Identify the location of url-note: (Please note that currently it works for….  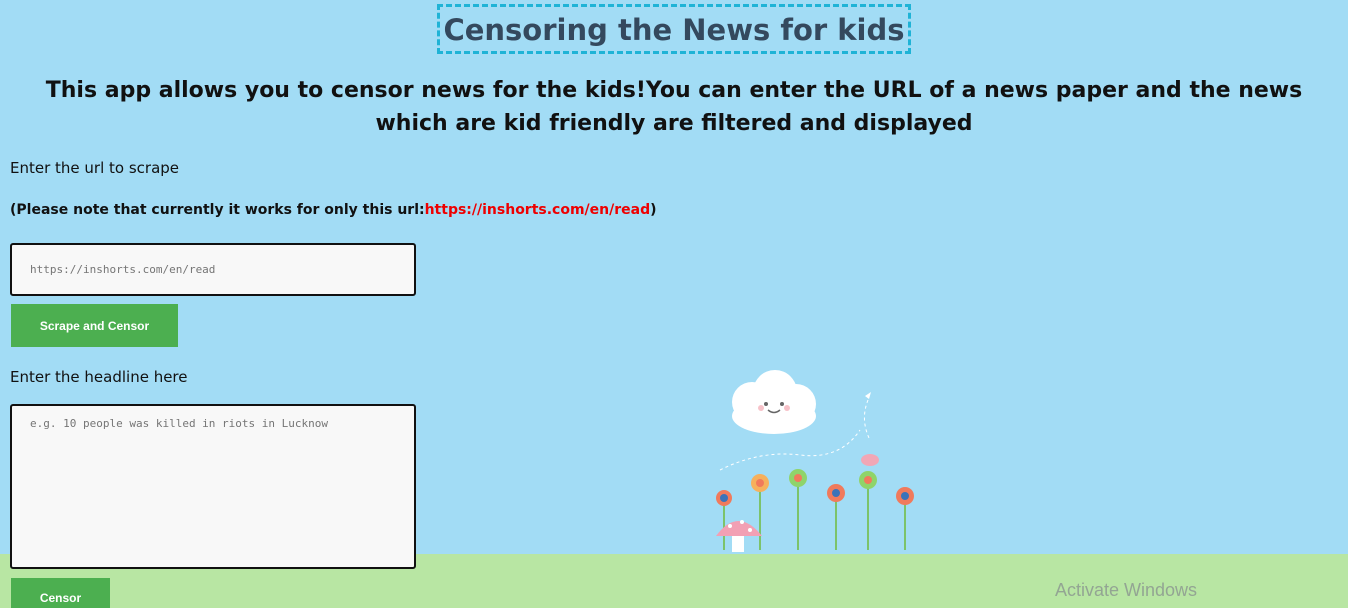
(333, 210).